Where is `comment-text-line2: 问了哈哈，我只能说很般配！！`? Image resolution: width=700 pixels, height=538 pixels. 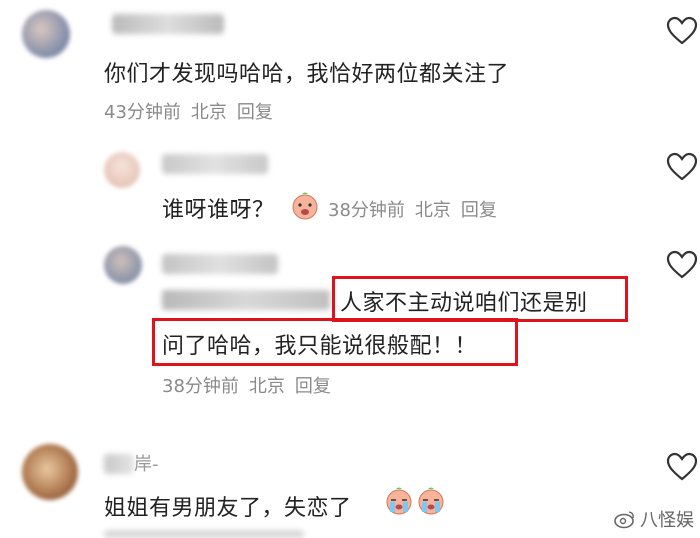 comment-text-line2: 问了哈哈，我只能说很般配！！ is located at coordinates (320, 346).